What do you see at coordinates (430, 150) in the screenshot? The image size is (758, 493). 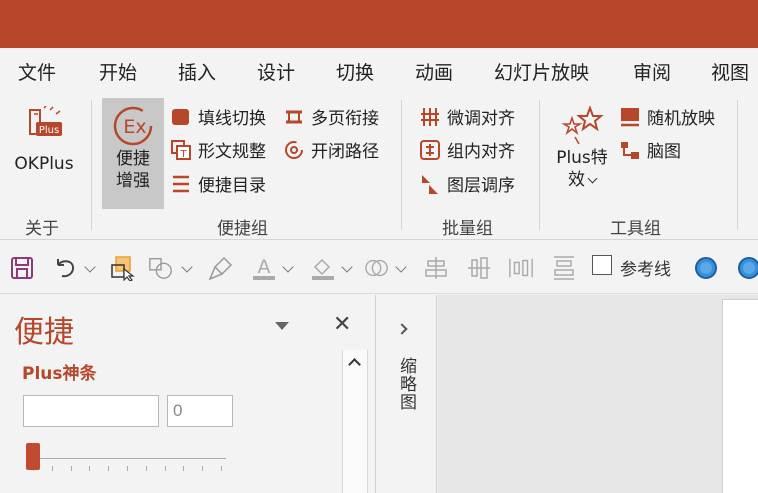 I see `group-align-icon` at bounding box center [430, 150].